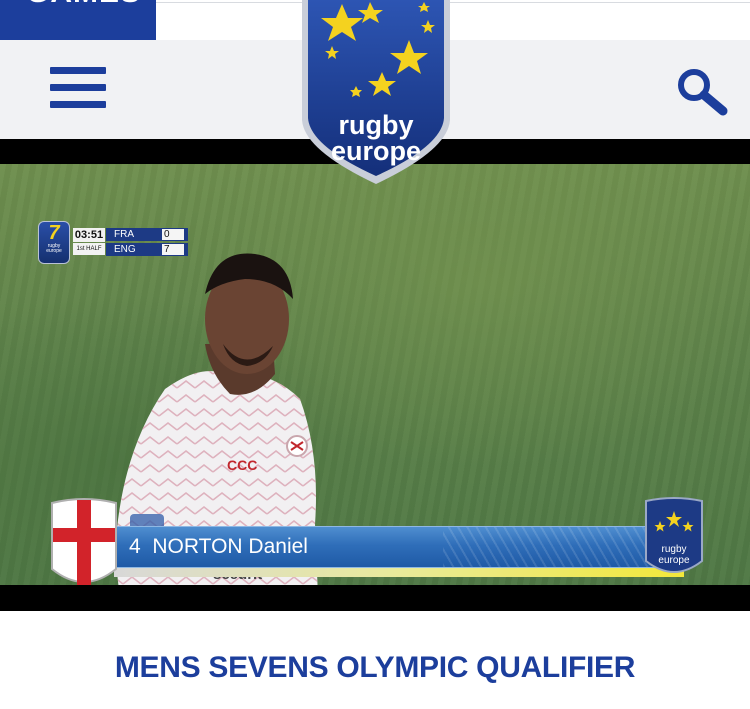 The width and height of the screenshot is (750, 709). What do you see at coordinates (125, 249) in the screenshot?
I see `away-team: ENG` at bounding box center [125, 249].